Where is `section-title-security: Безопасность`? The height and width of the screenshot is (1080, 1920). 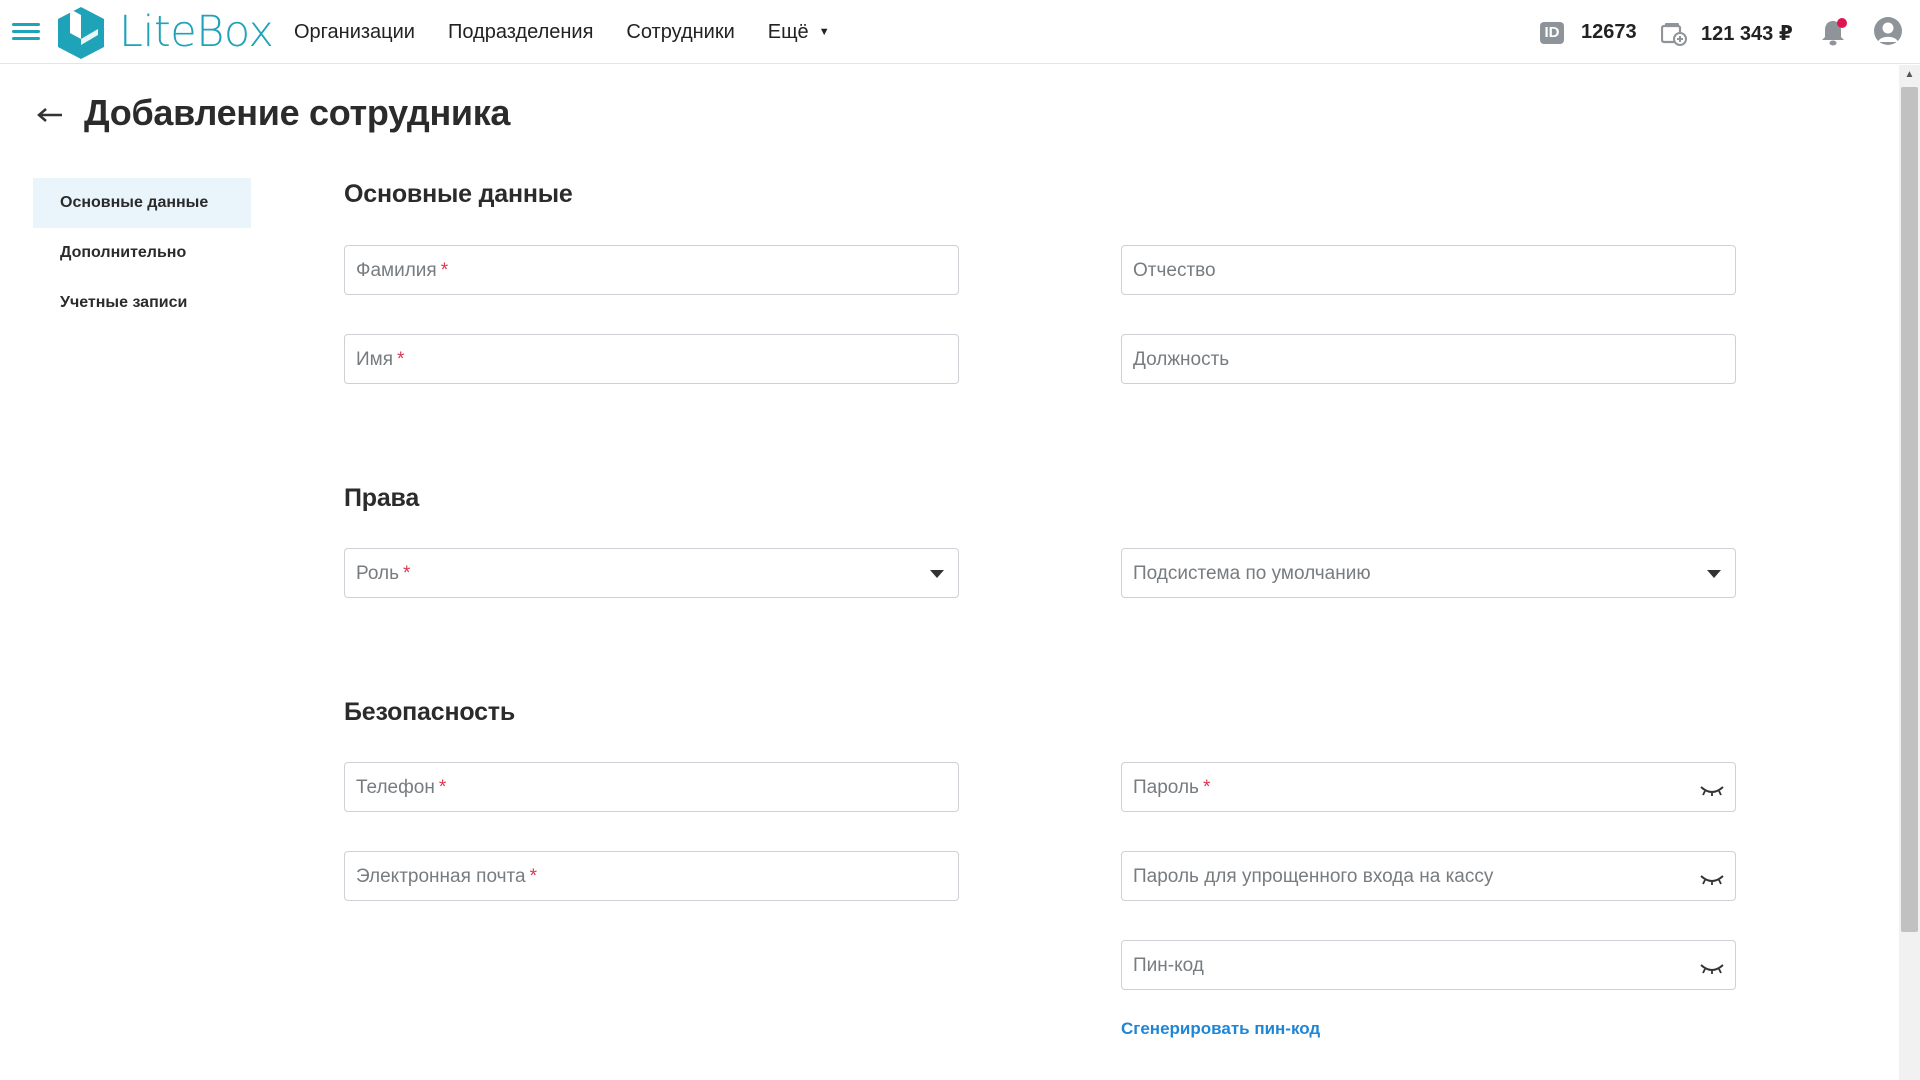
section-title-security: Безопасность is located at coordinates (430, 712).